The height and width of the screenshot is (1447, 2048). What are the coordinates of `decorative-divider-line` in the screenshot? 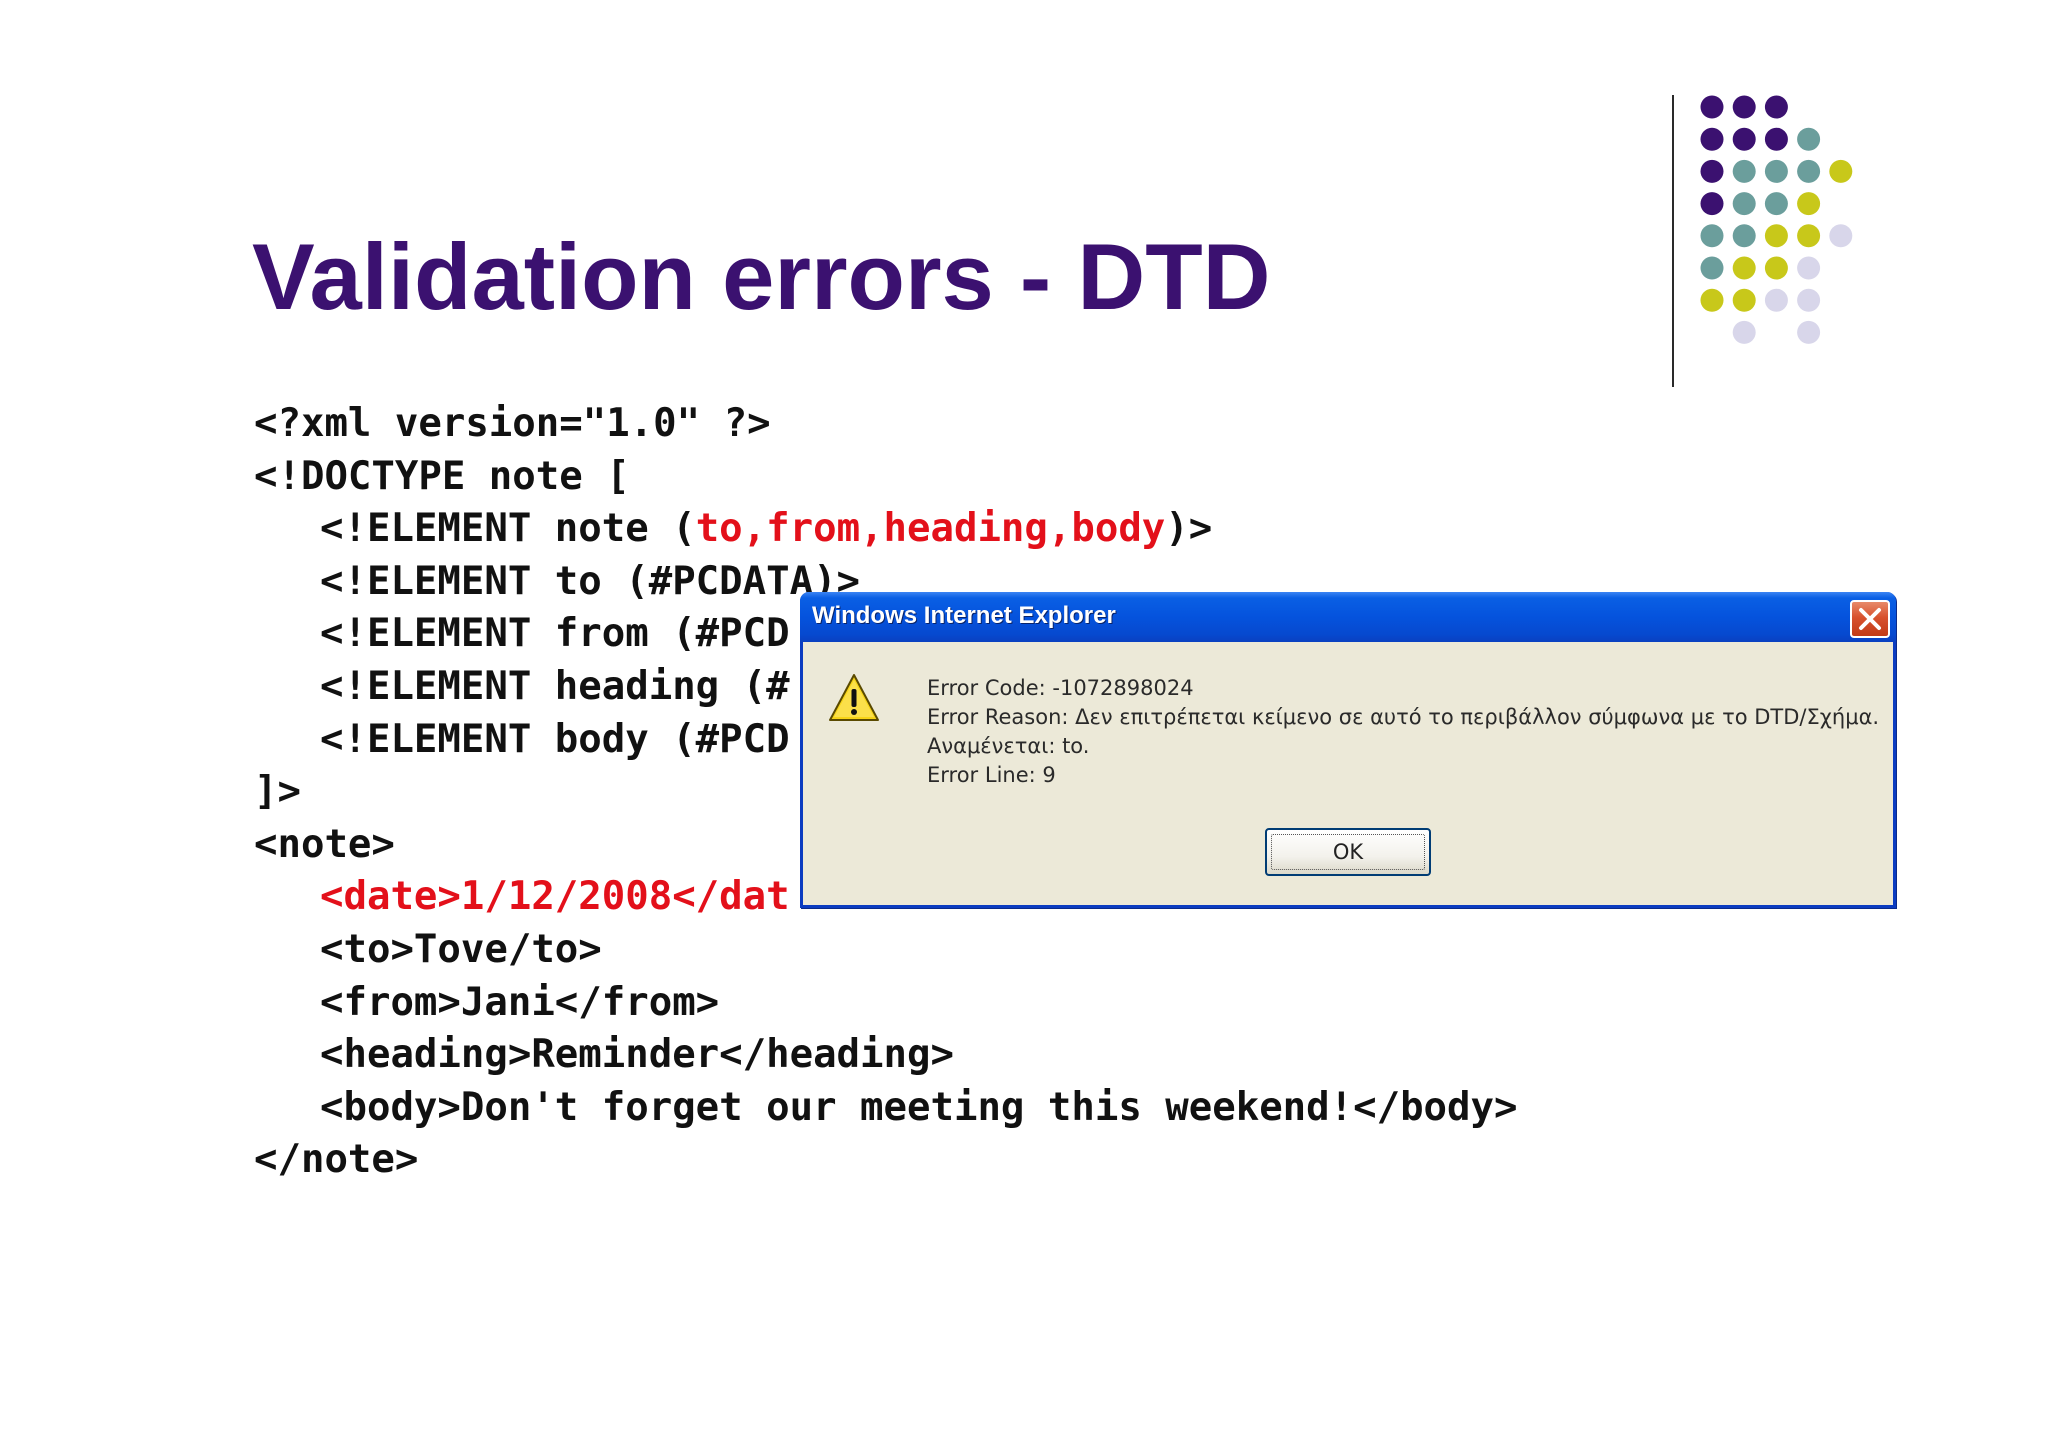 It's located at (1673, 241).